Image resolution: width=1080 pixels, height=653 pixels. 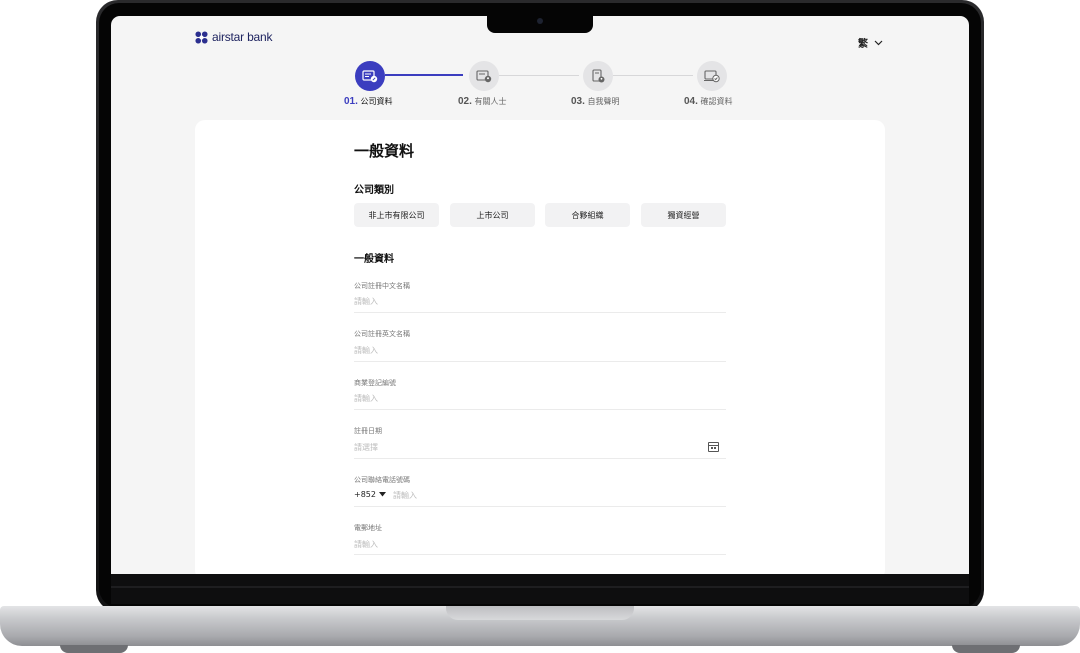 What do you see at coordinates (376, 101) in the screenshot?
I see `step-1-text: 公司資料` at bounding box center [376, 101].